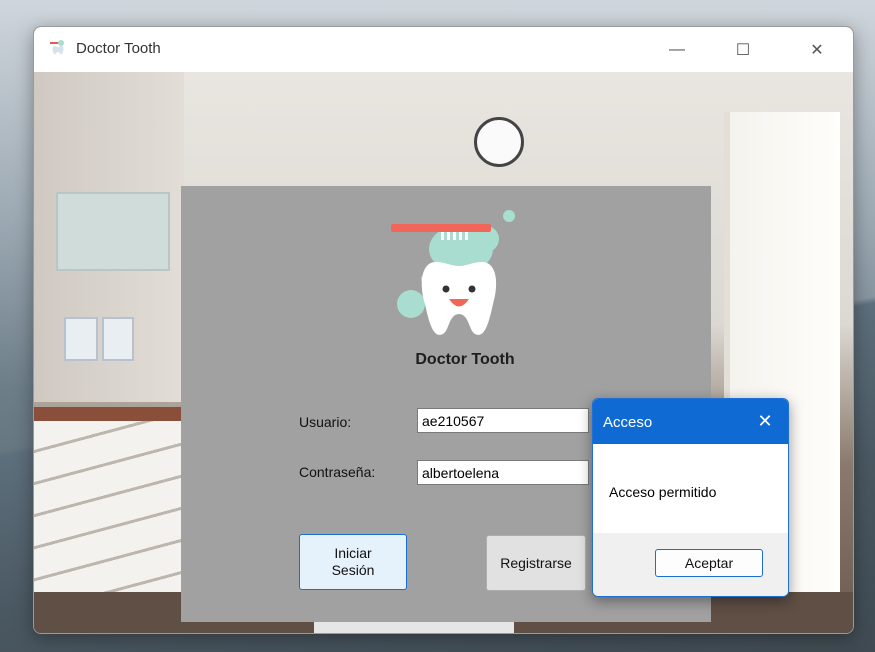 The width and height of the screenshot is (875, 652). Describe the element at coordinates (709, 563) in the screenshot. I see `accept-button: Aceptar` at that location.